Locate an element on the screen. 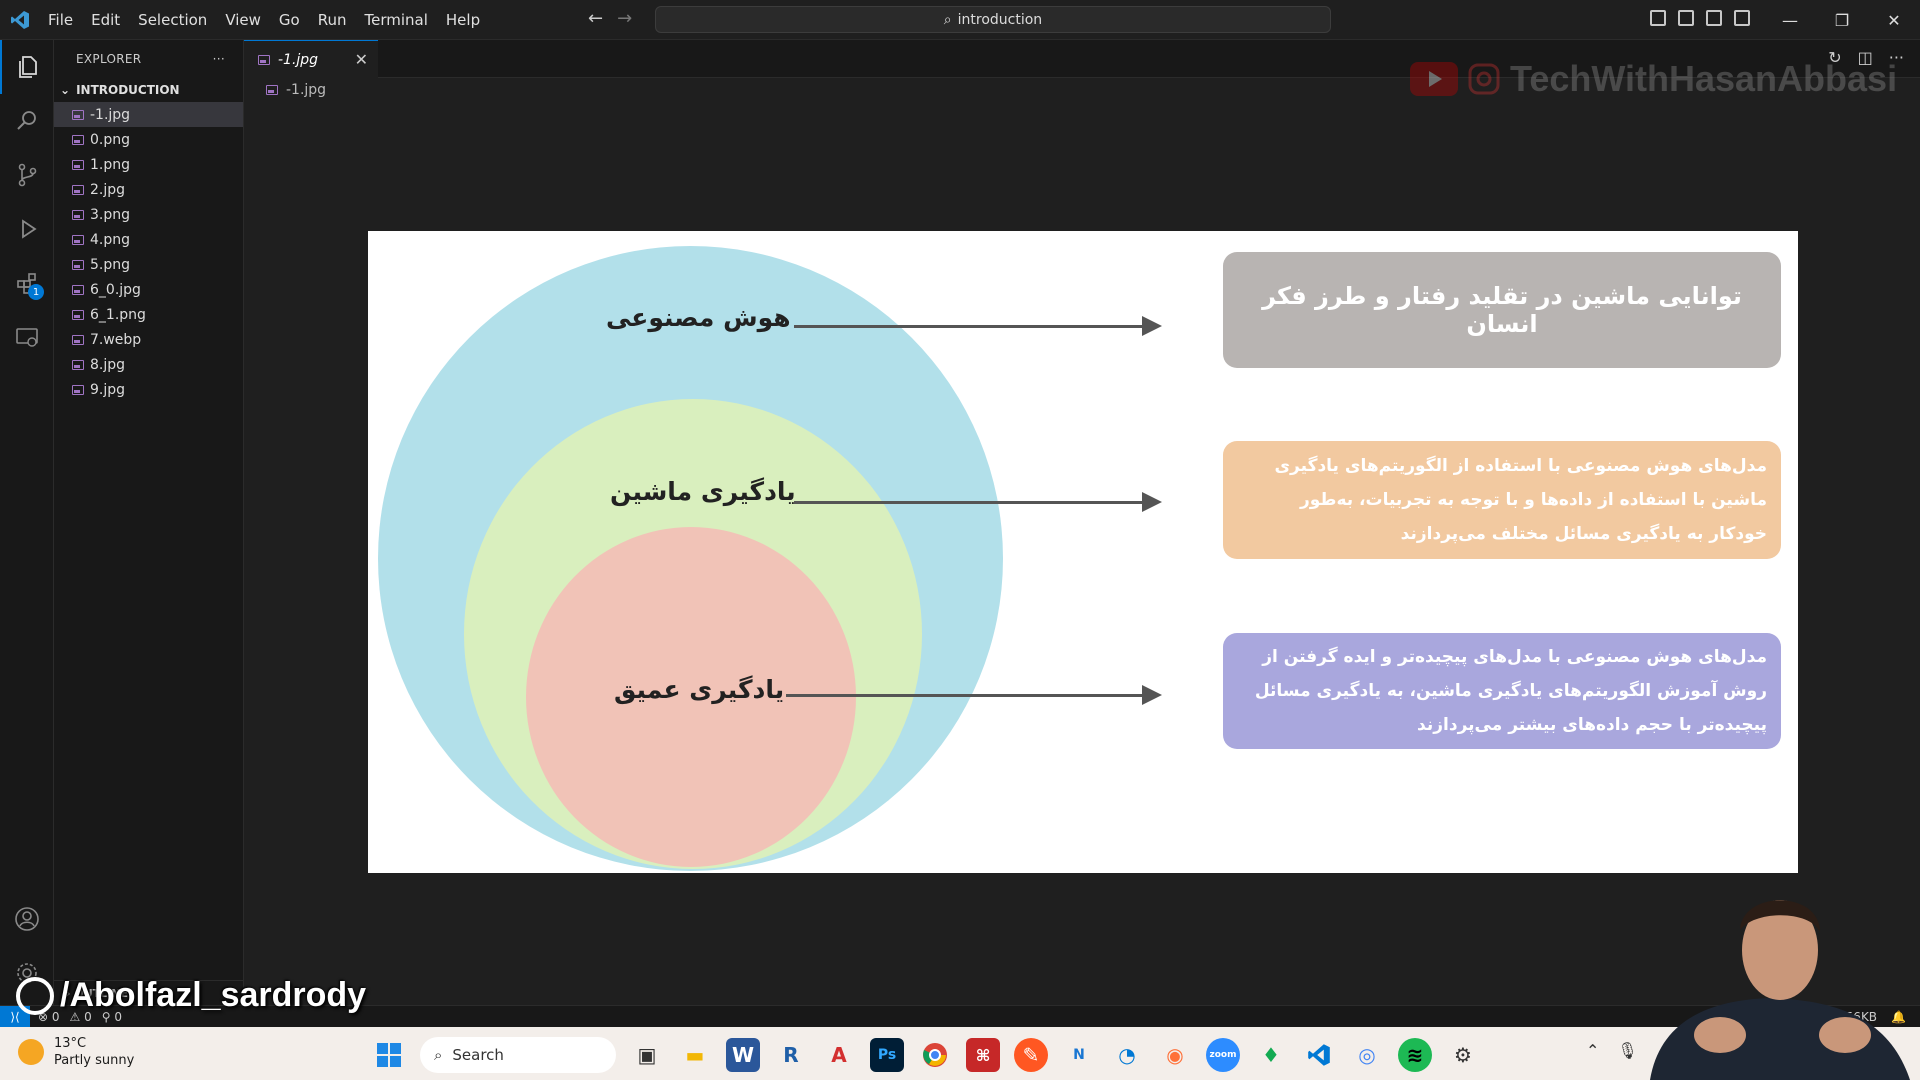 The width and height of the screenshot is (1920, 1080). chrome-profile-icon: ◎ is located at coordinates (1367, 1055).